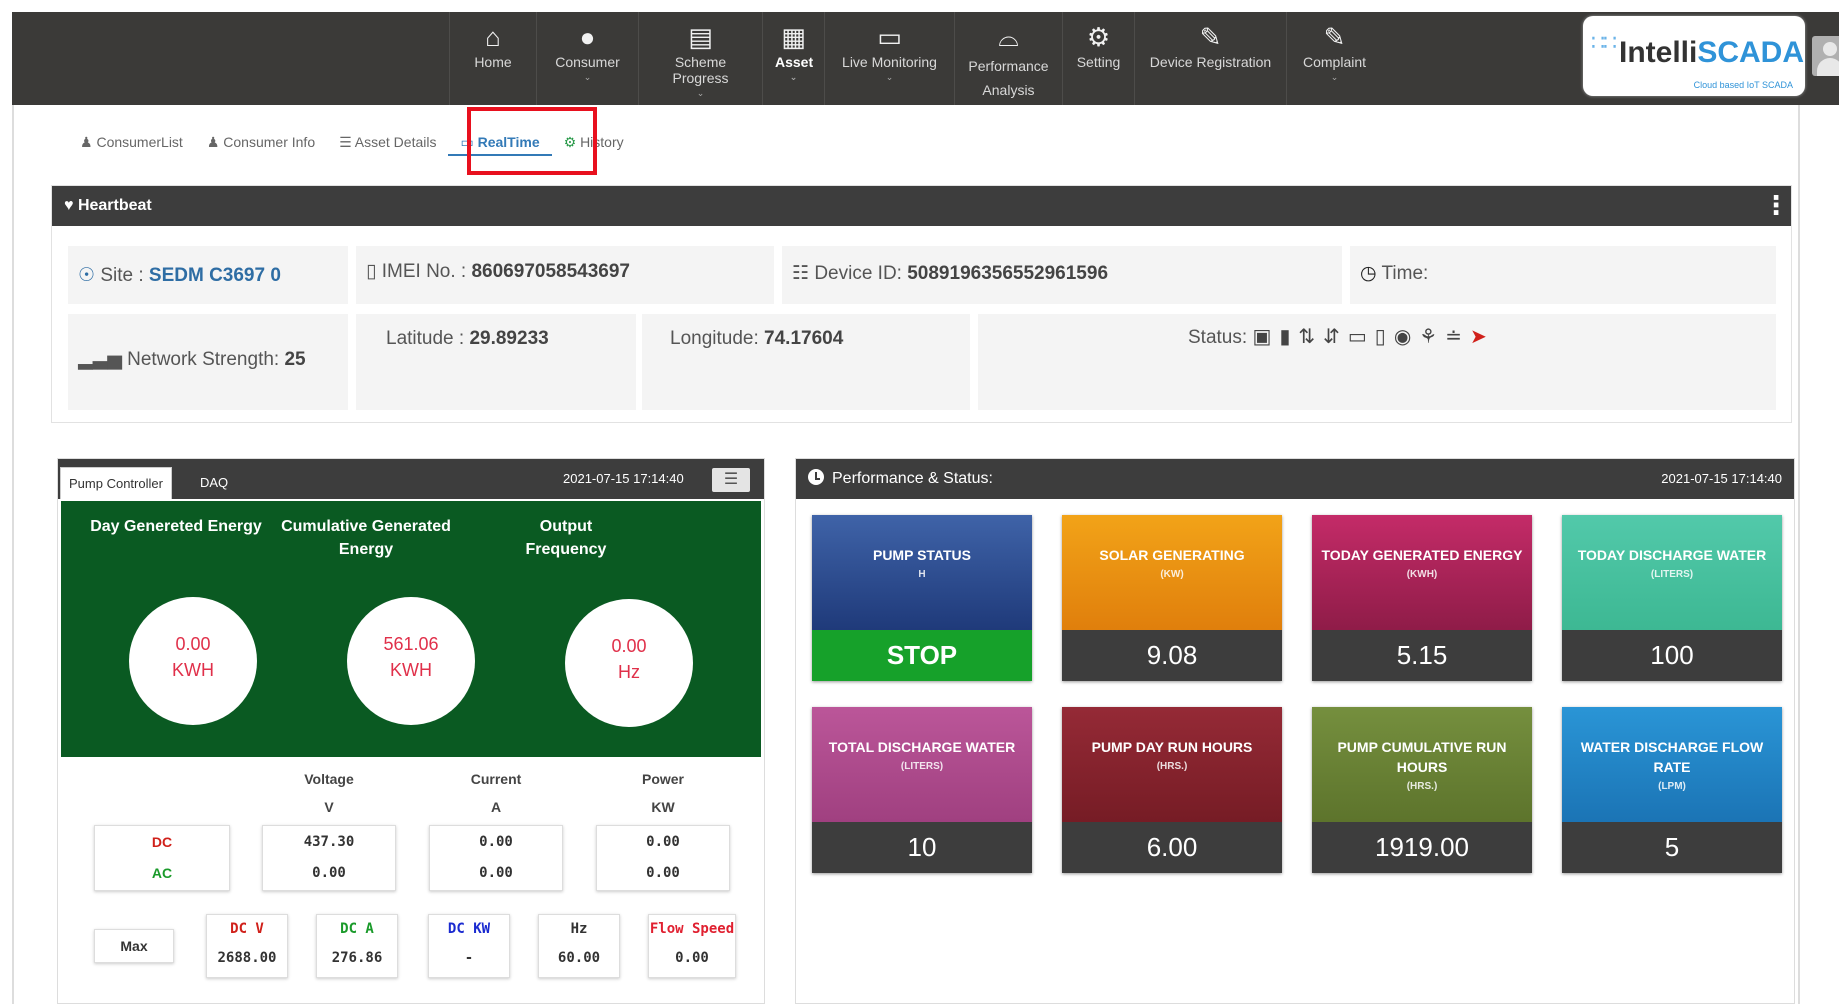 The height and width of the screenshot is (1004, 1839). Describe the element at coordinates (329, 858) in the screenshot. I see `voltage-values: 437.30 0.00` at that location.